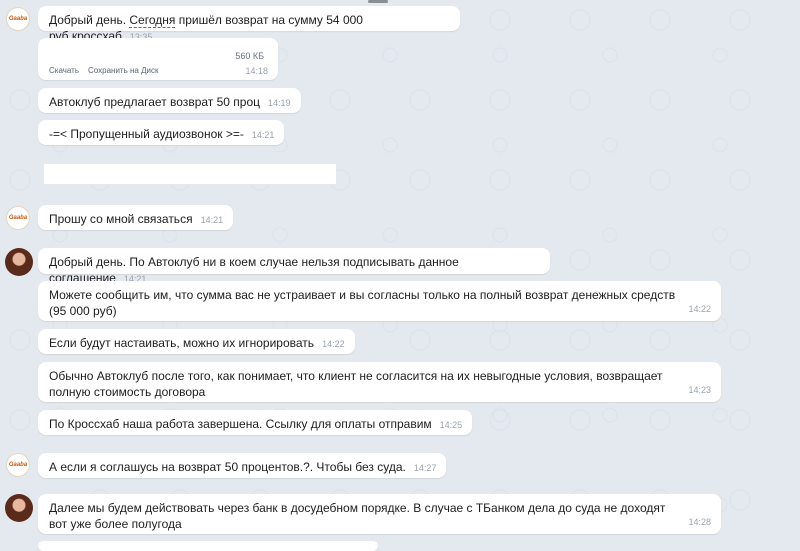 The image size is (800, 551). I want to click on message-bubble-partial, so click(208, 546).